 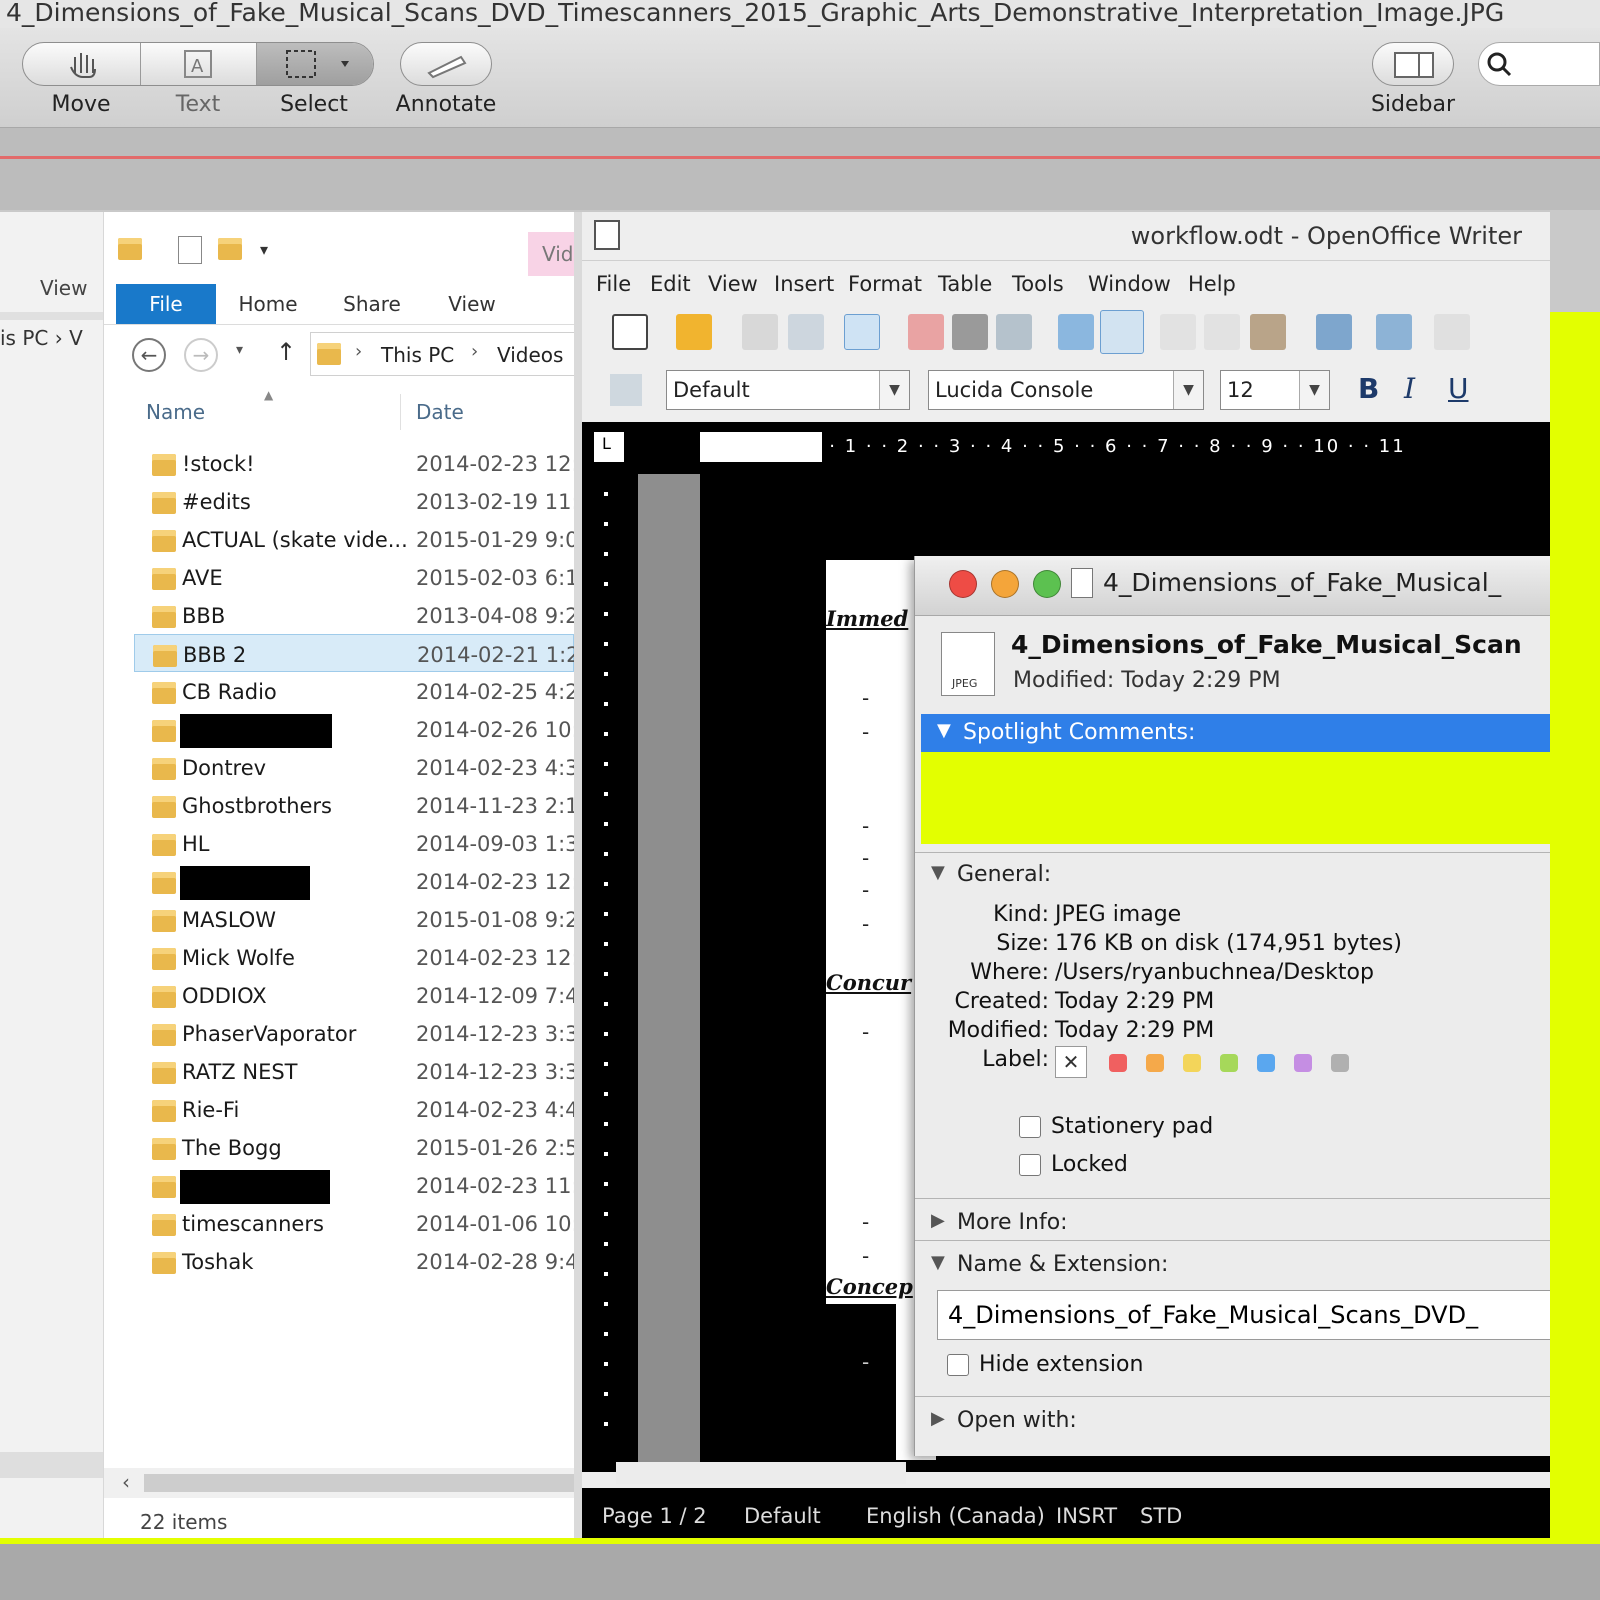 I want to click on menu-view: View, so click(x=733, y=284).